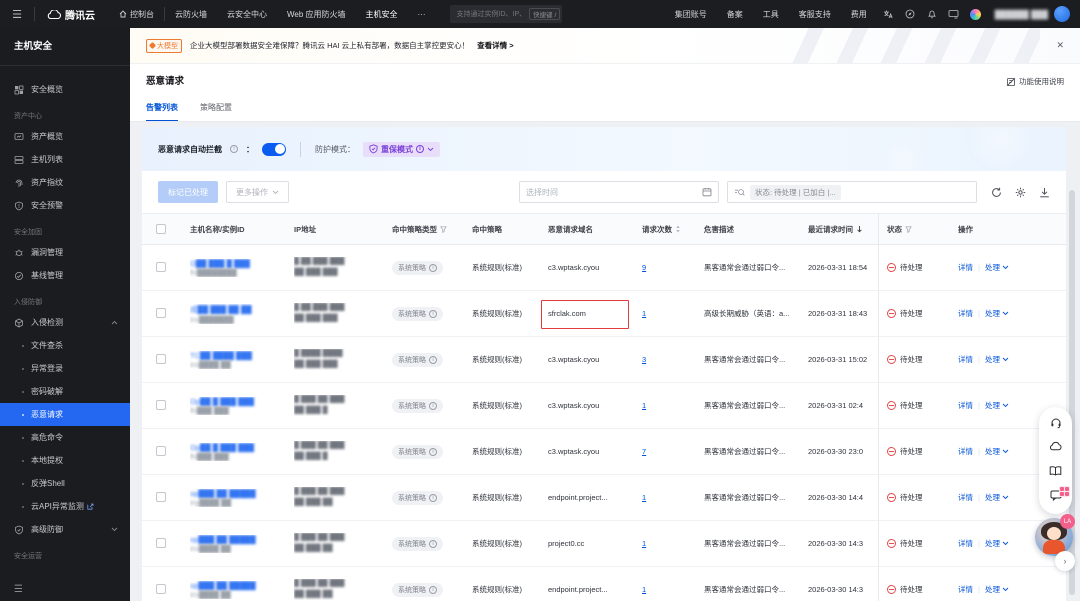 Image resolution: width=1080 pixels, height=601 pixels. Describe the element at coordinates (65, 159) in the screenshot. I see `sidebar-item-host-list: 主机列表` at that location.